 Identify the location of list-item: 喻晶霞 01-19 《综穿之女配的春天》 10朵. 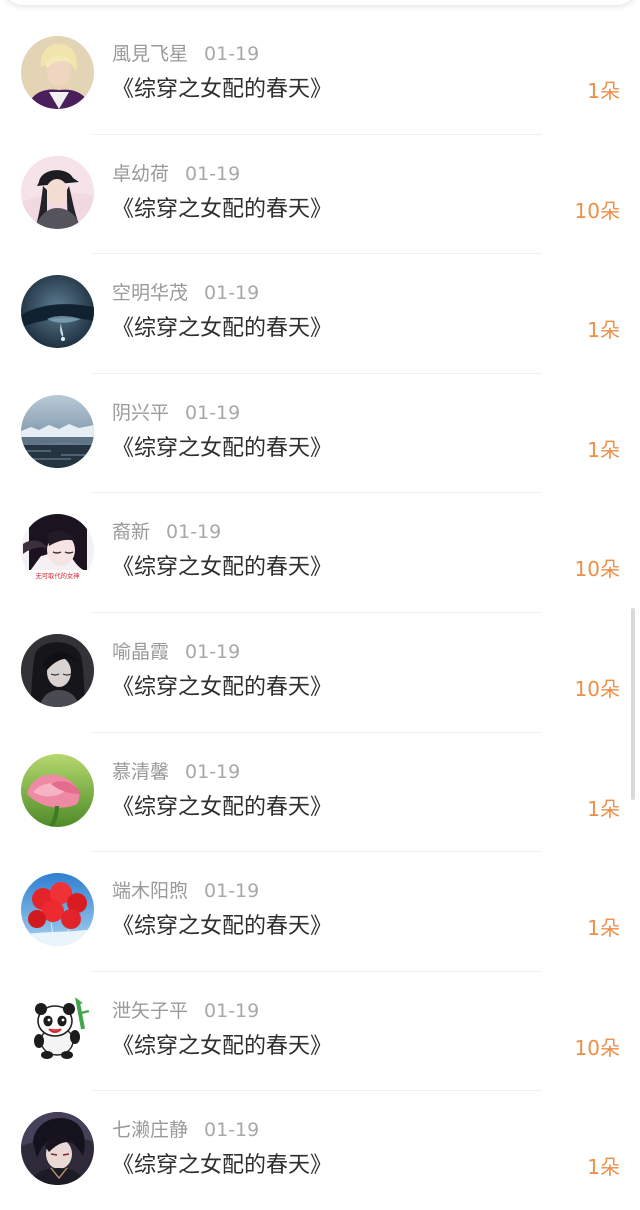
(320, 673).